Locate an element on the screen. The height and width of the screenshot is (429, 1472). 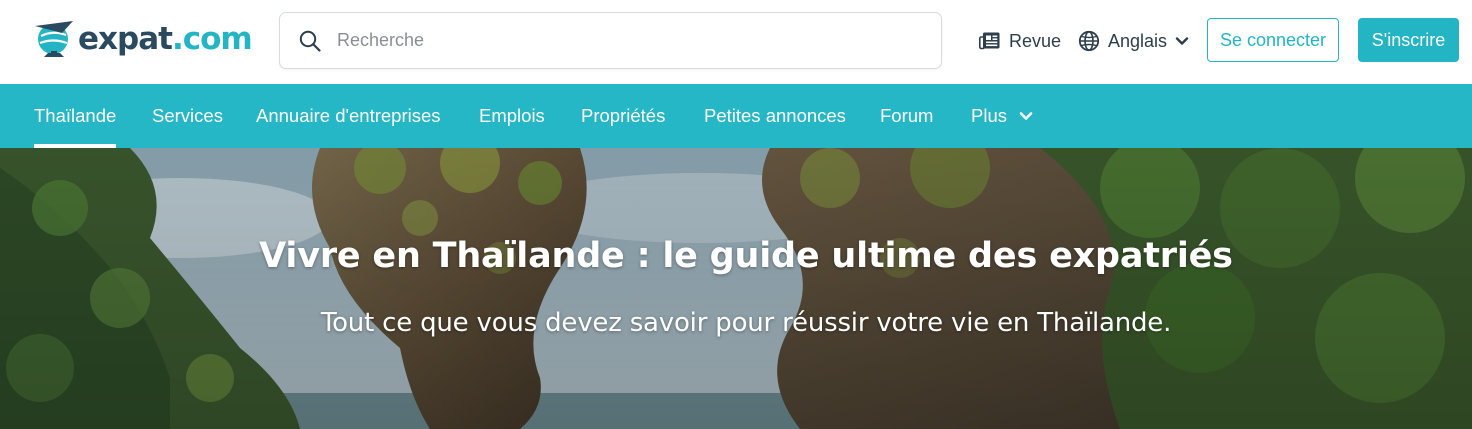
revue-link: Revue is located at coordinates (1020, 41).